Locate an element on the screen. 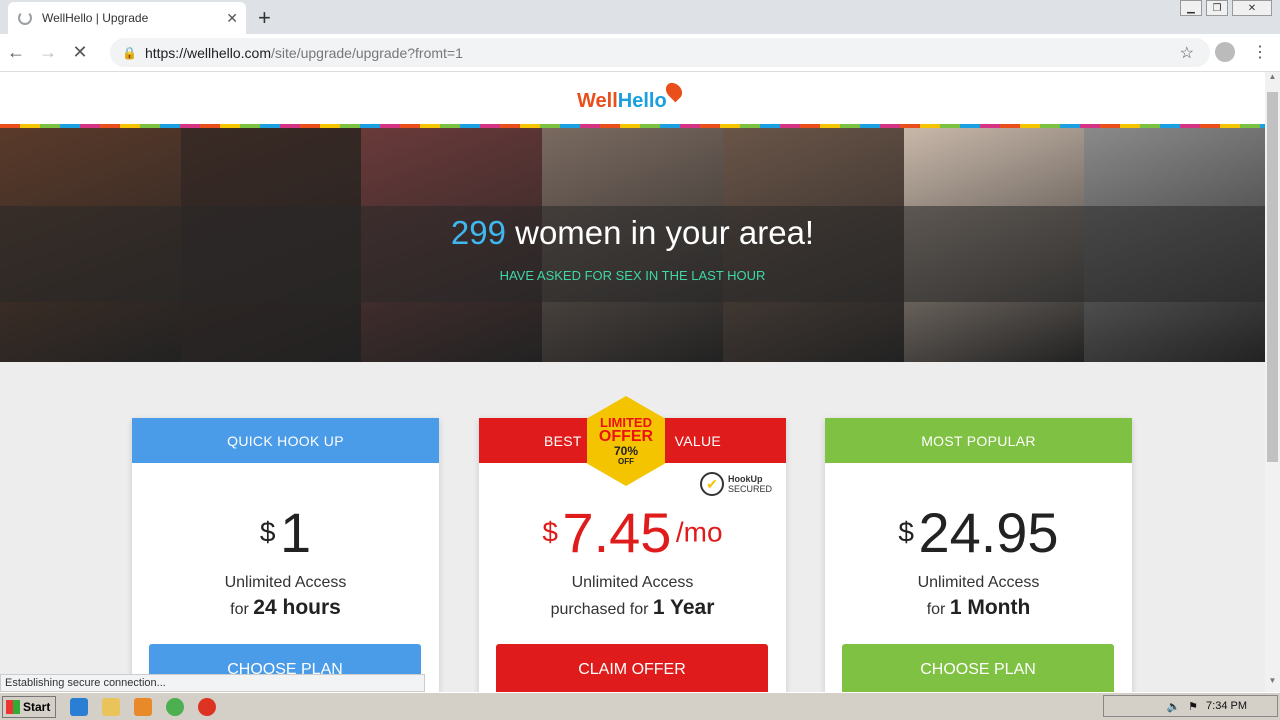  start-label: Start is located at coordinates (37, 706).